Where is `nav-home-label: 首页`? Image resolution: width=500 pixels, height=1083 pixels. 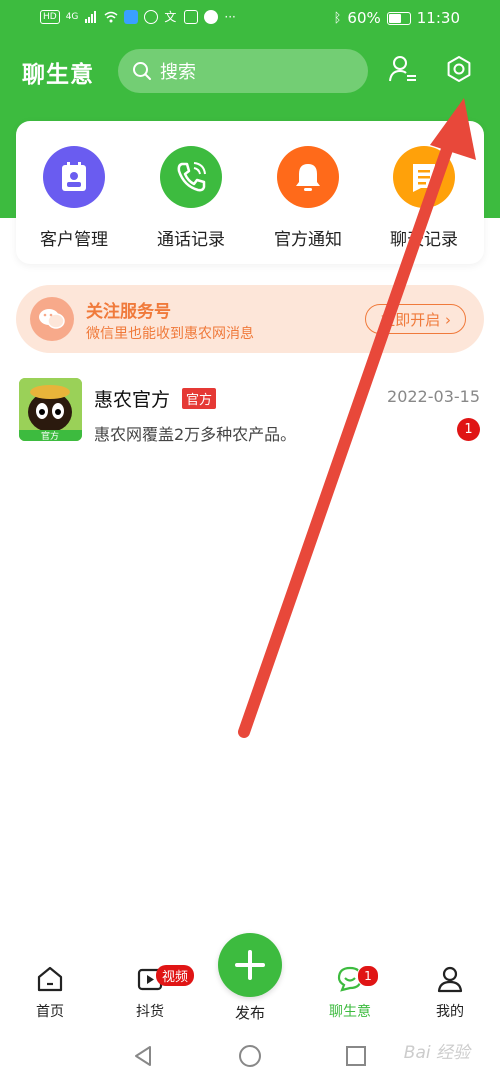 nav-home-label: 首页 is located at coordinates (50, 1012).